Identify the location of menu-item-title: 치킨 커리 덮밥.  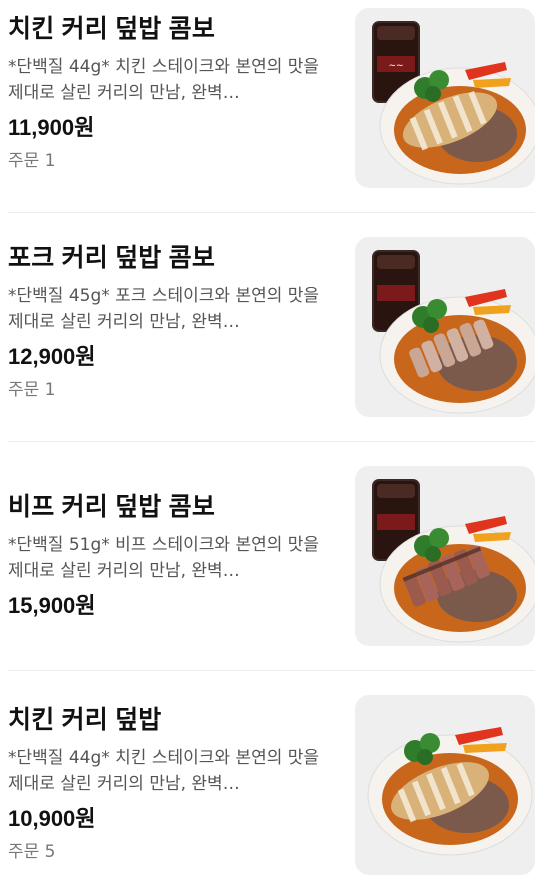
(85, 720).